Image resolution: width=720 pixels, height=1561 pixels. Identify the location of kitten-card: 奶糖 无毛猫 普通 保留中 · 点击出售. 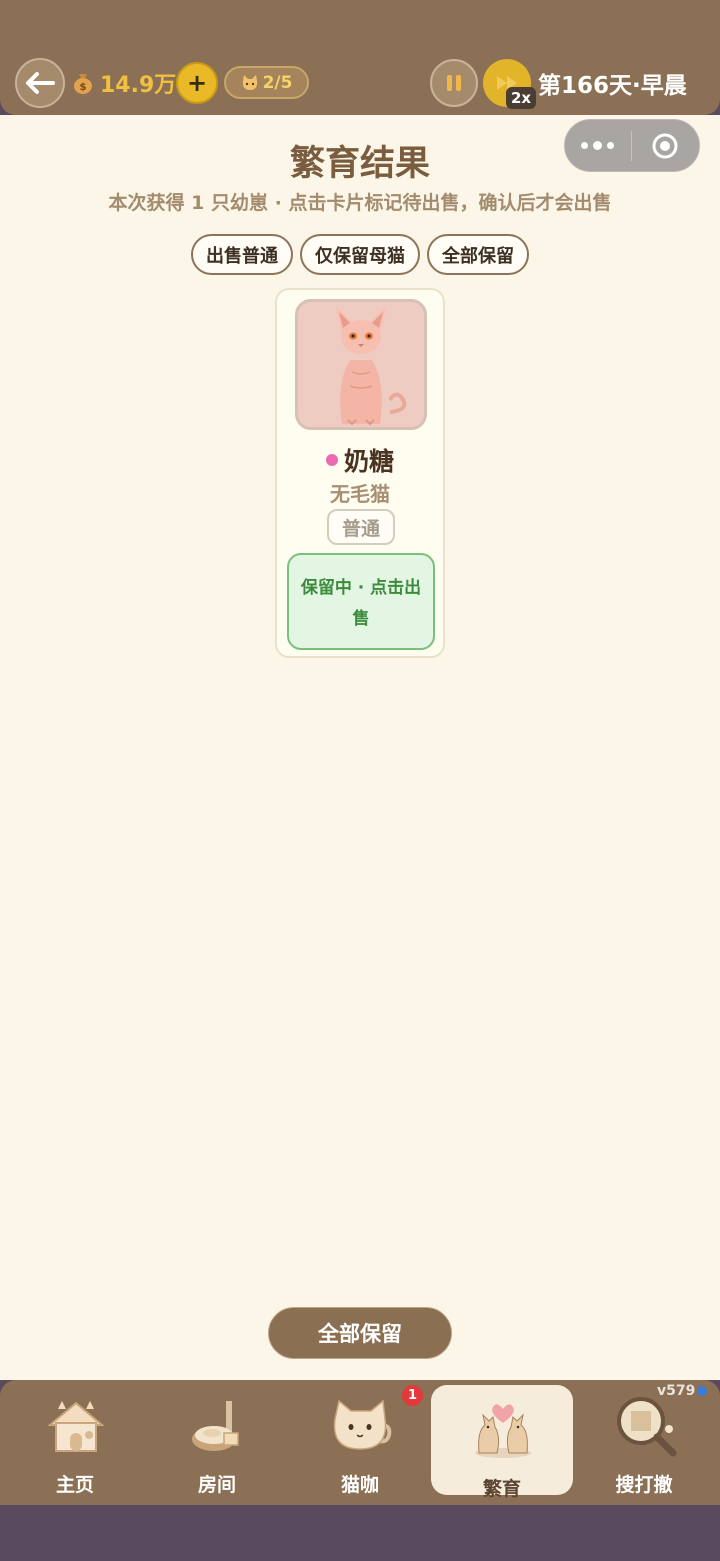
(360, 473).